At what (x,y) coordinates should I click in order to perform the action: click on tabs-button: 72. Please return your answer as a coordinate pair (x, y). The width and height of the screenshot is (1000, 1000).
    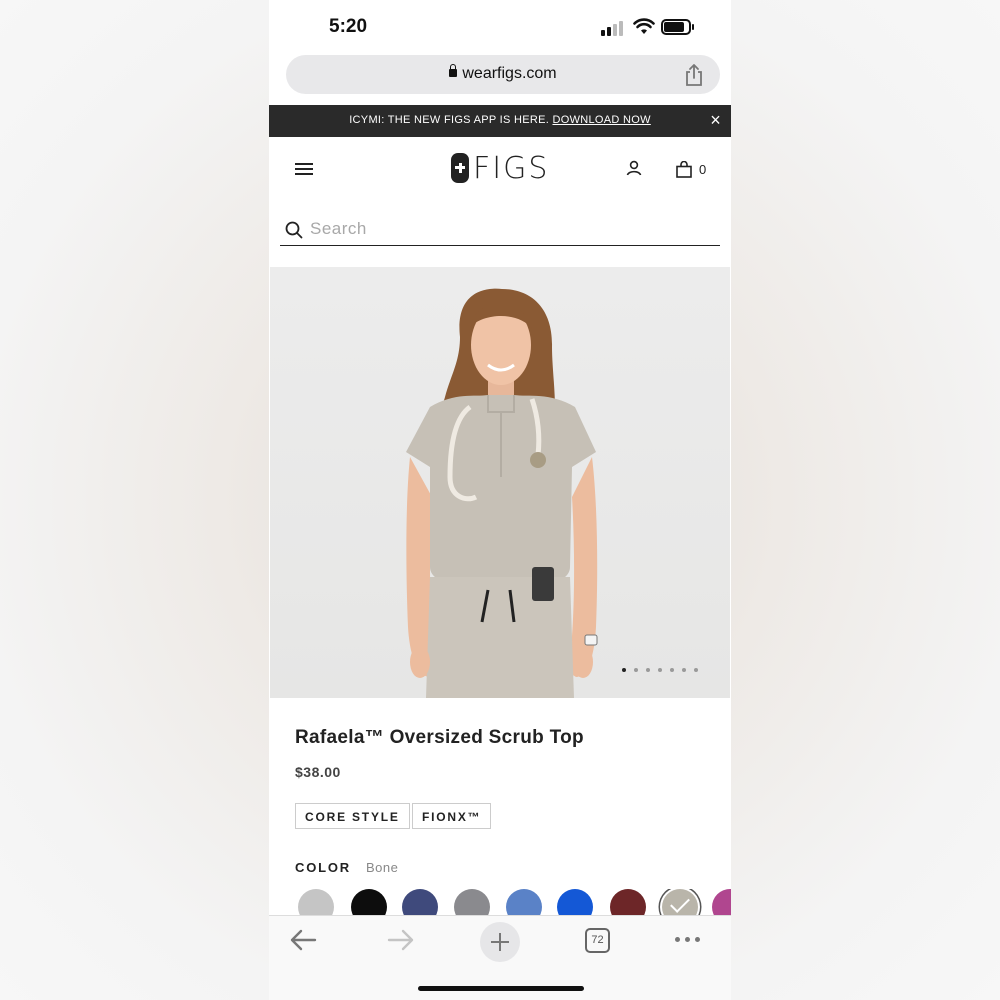
    Looking at the image, I should click on (597, 940).